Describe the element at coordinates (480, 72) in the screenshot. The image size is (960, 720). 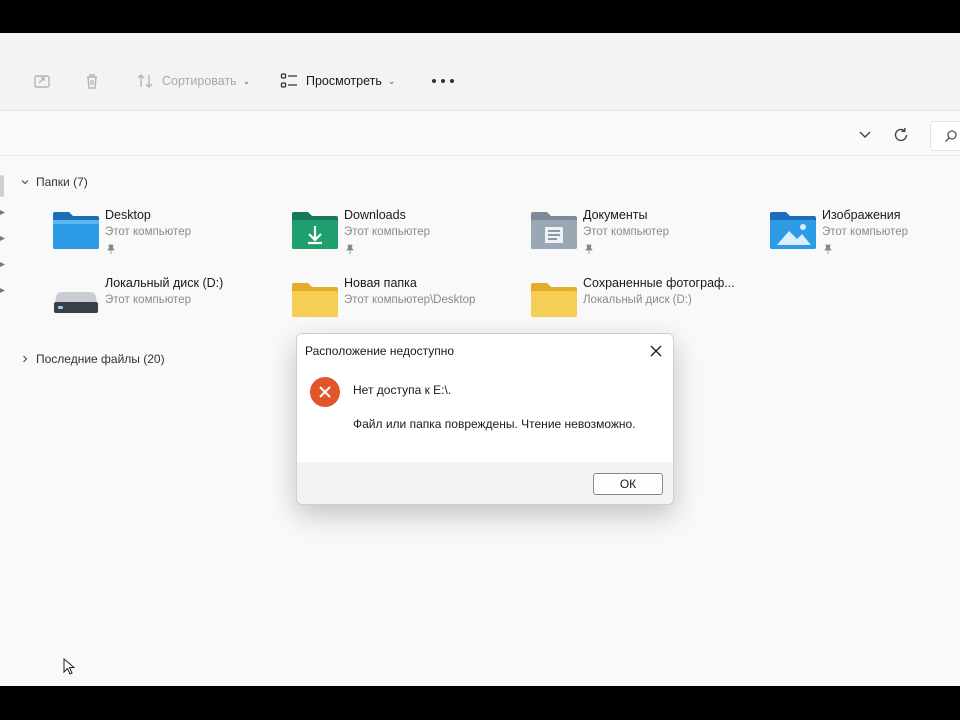
I see `command-bar: Сортировать ⌄ Просмотреть ⌄` at that location.